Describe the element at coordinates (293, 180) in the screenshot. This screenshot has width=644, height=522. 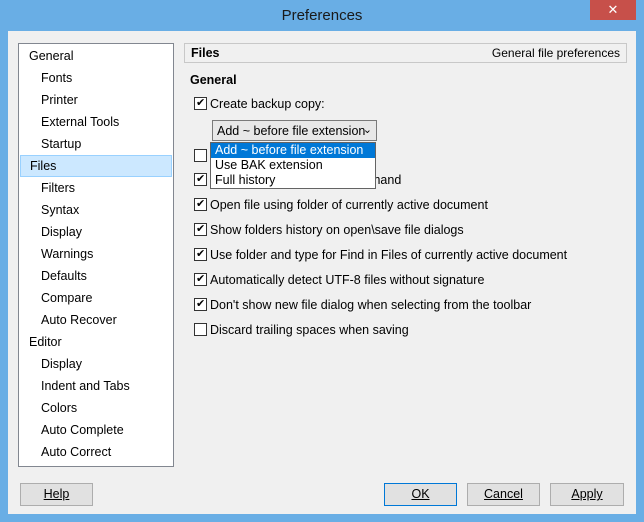
I see `dropdown-option: Full history` at that location.